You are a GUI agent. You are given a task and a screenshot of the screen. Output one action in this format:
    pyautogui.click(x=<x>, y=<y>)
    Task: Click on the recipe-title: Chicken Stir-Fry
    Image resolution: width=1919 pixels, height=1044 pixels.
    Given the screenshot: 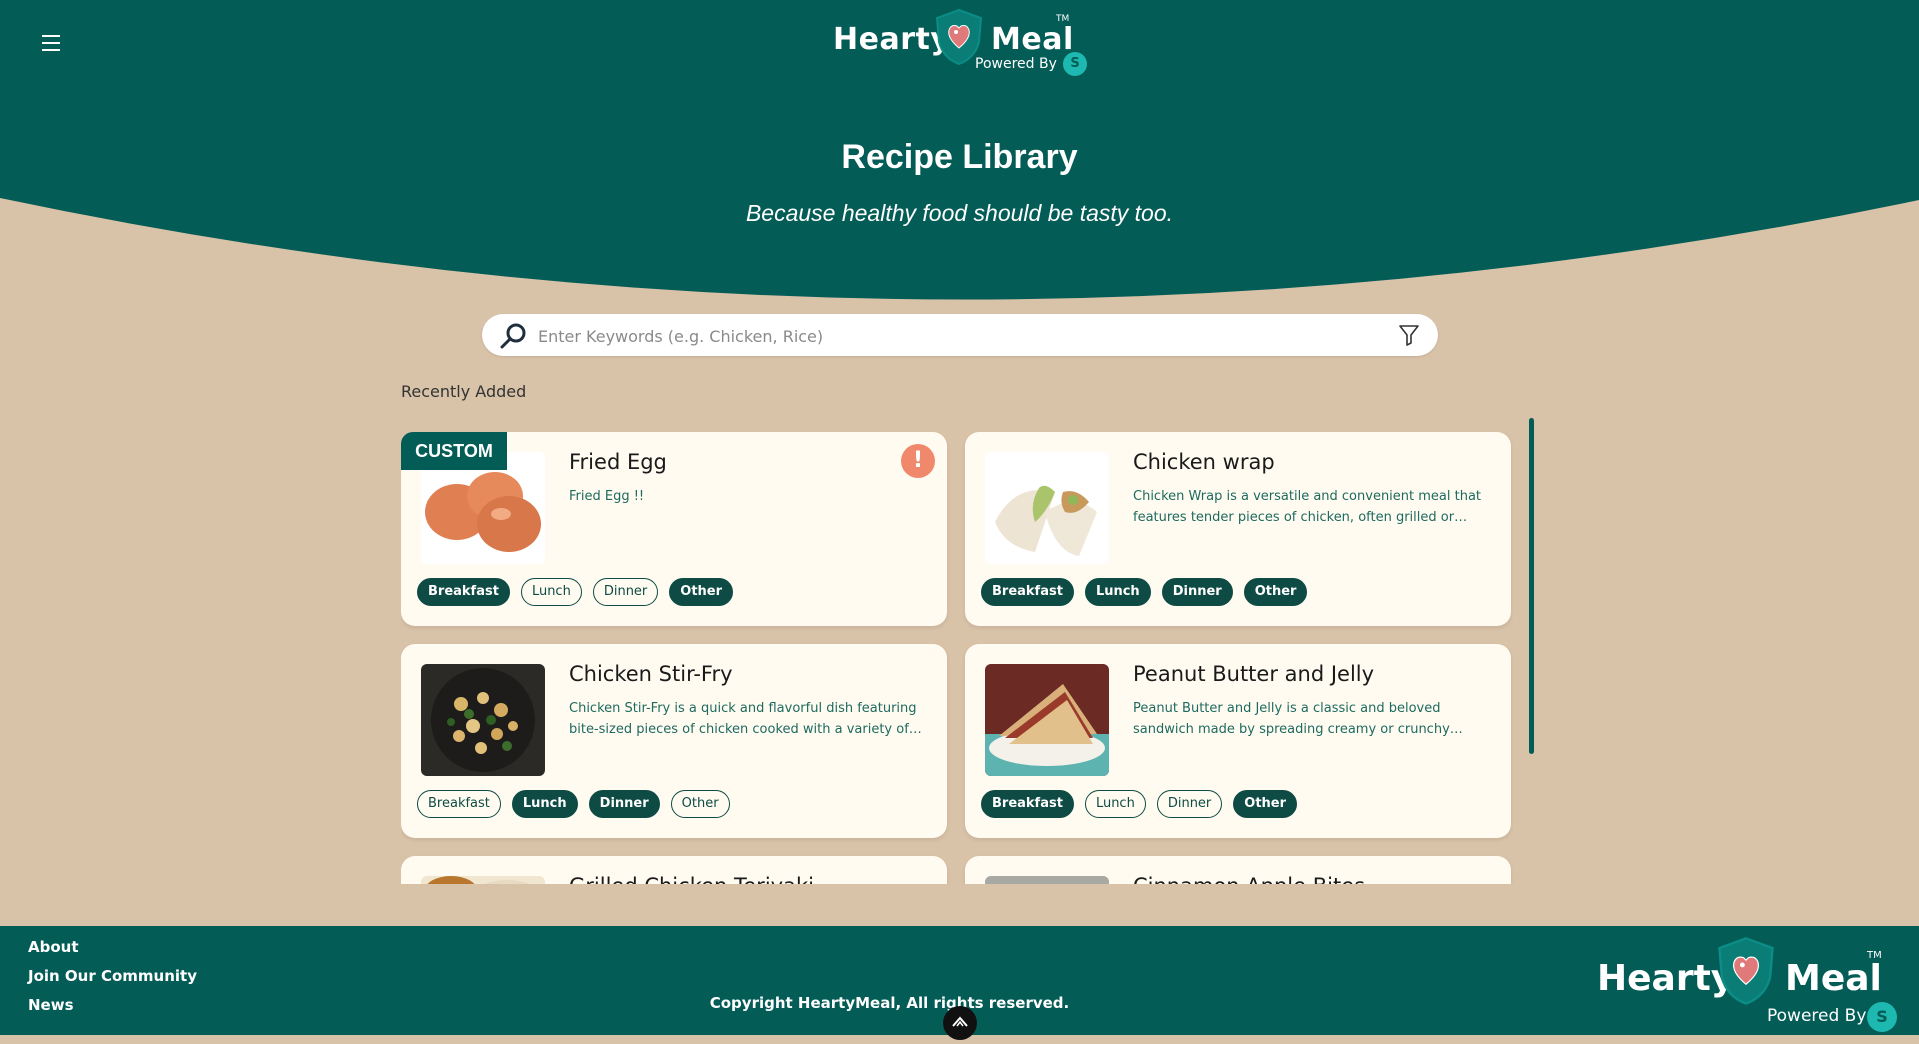 What is the action you would take?
    pyautogui.click(x=651, y=674)
    